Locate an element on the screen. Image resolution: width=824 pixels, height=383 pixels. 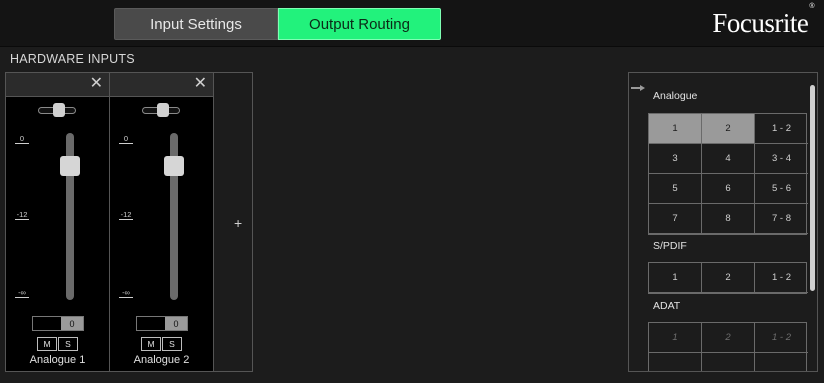
registered-mark: ® is located at coordinates (811, 6).